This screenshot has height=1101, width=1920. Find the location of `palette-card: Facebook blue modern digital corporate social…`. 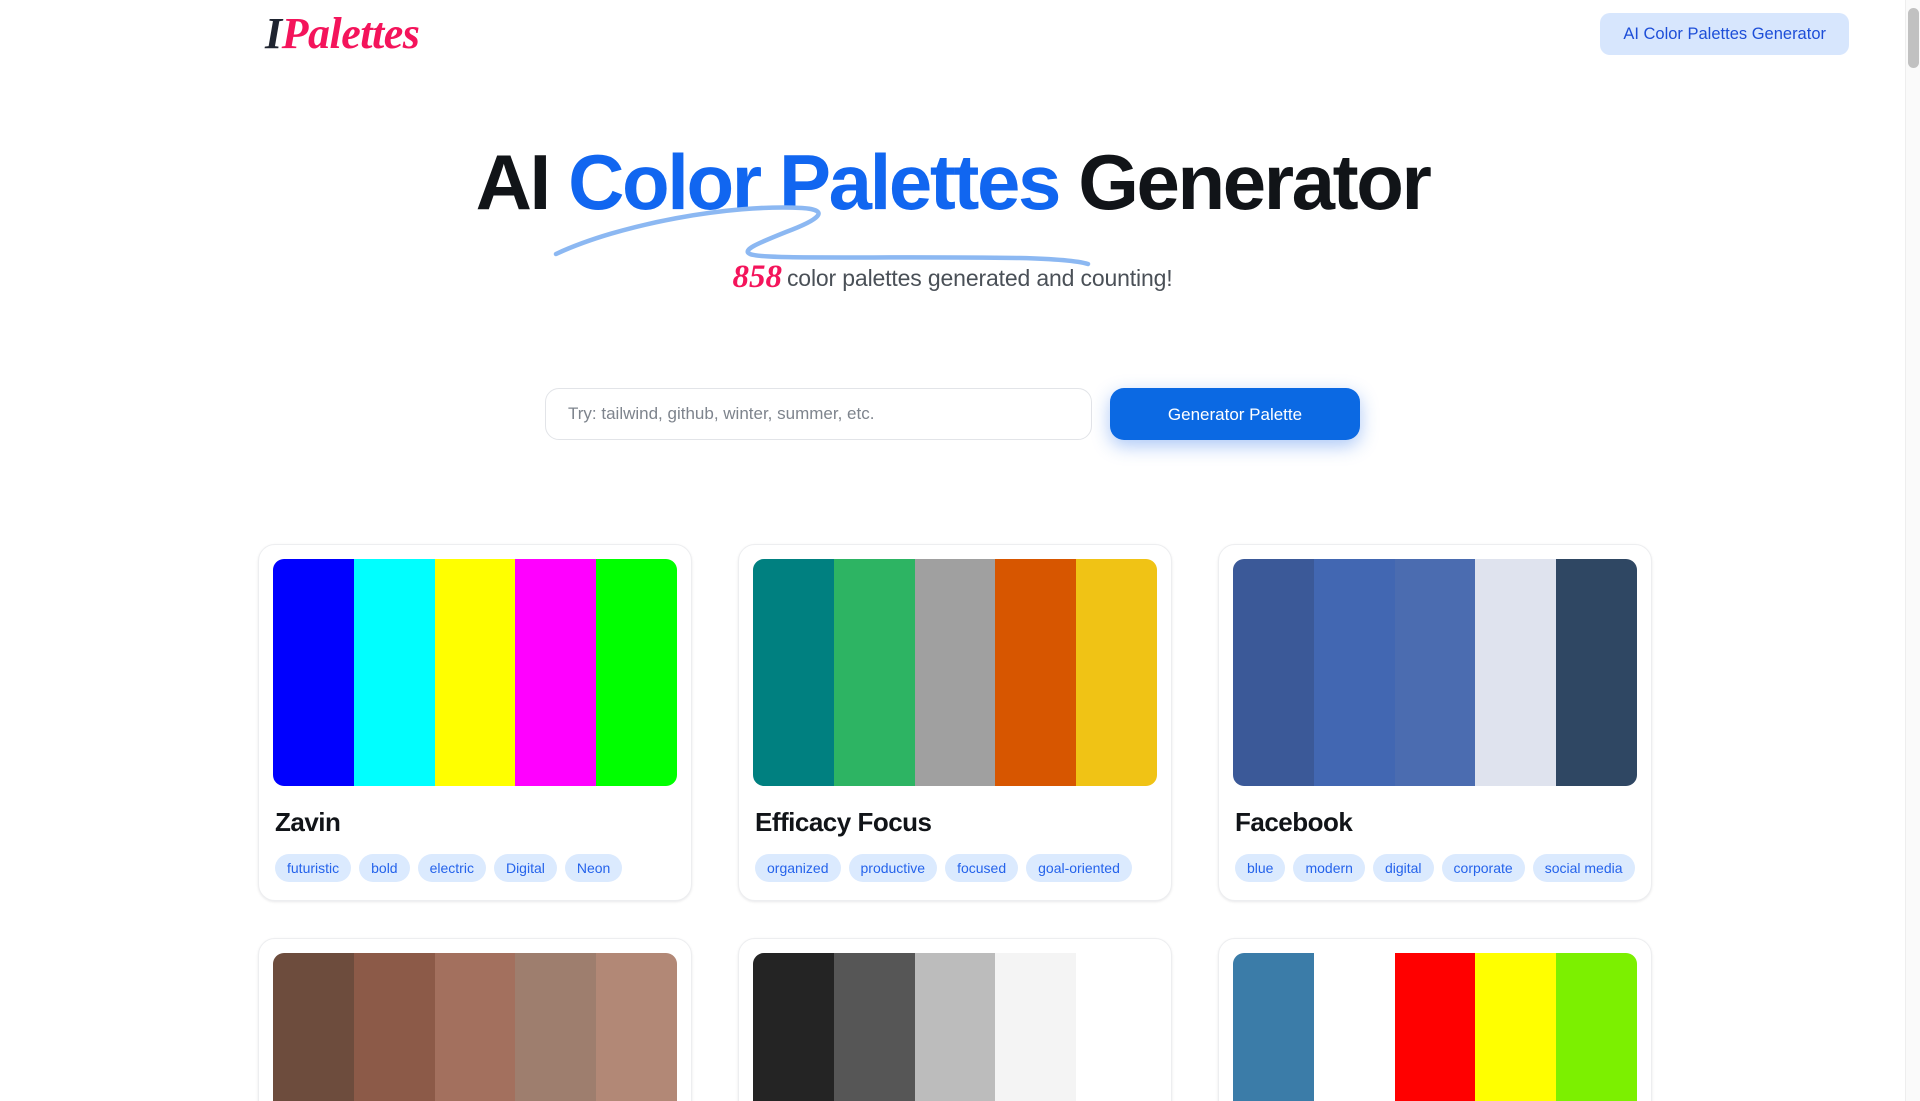

palette-card: Facebook blue modern digital corporate social… is located at coordinates (1435, 722).